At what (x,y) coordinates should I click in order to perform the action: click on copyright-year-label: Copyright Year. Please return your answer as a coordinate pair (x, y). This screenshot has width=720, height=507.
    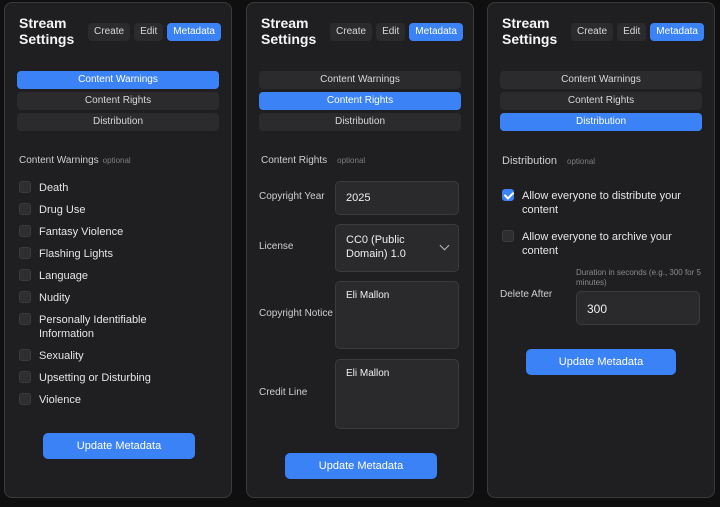
    Looking at the image, I should click on (292, 196).